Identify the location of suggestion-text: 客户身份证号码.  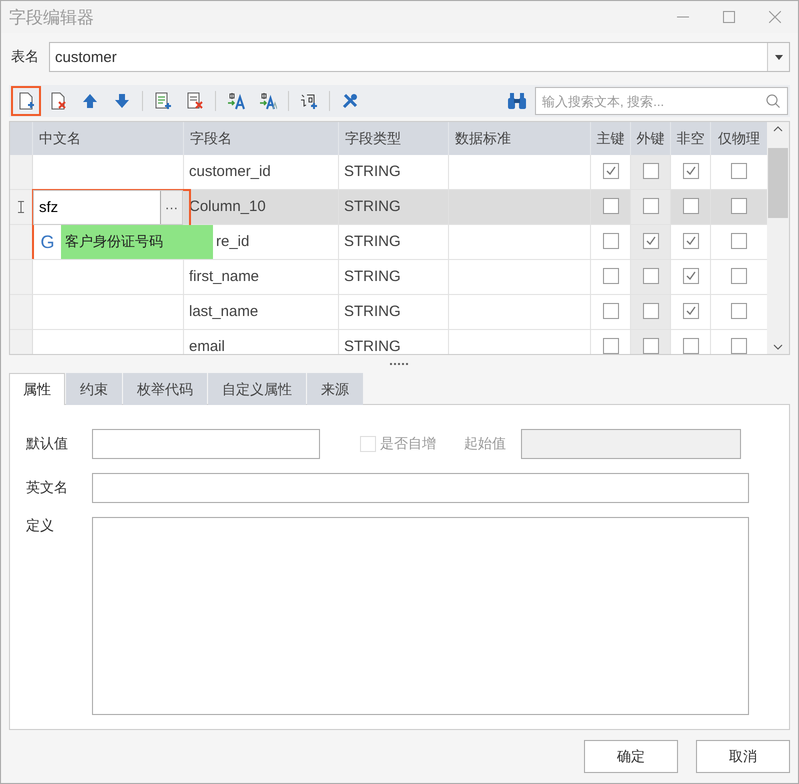
(137, 242).